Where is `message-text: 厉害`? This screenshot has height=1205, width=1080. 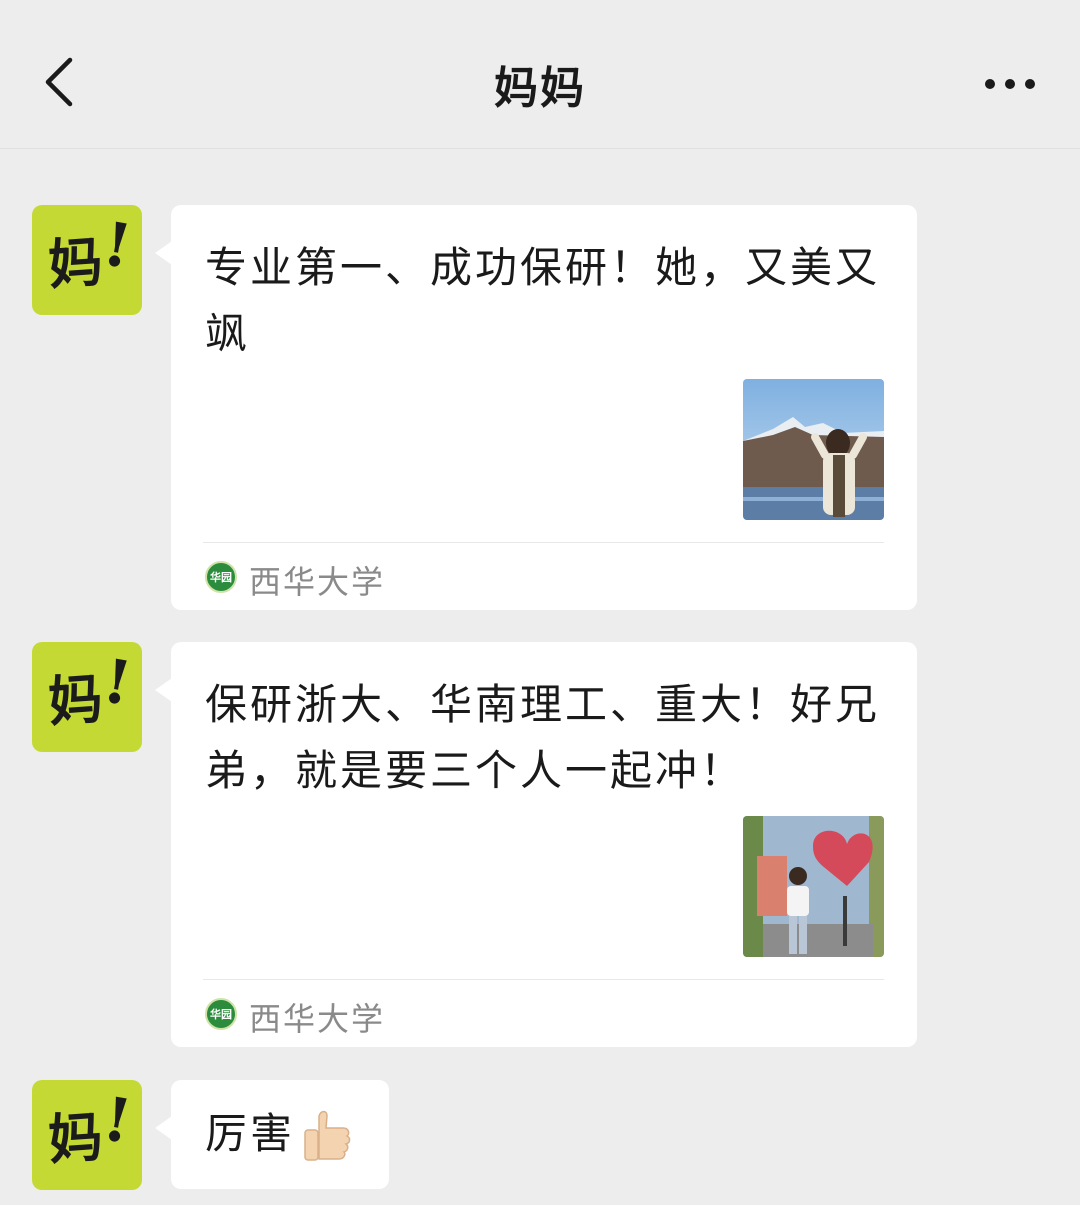
message-text: 厉害 is located at coordinates (250, 1133).